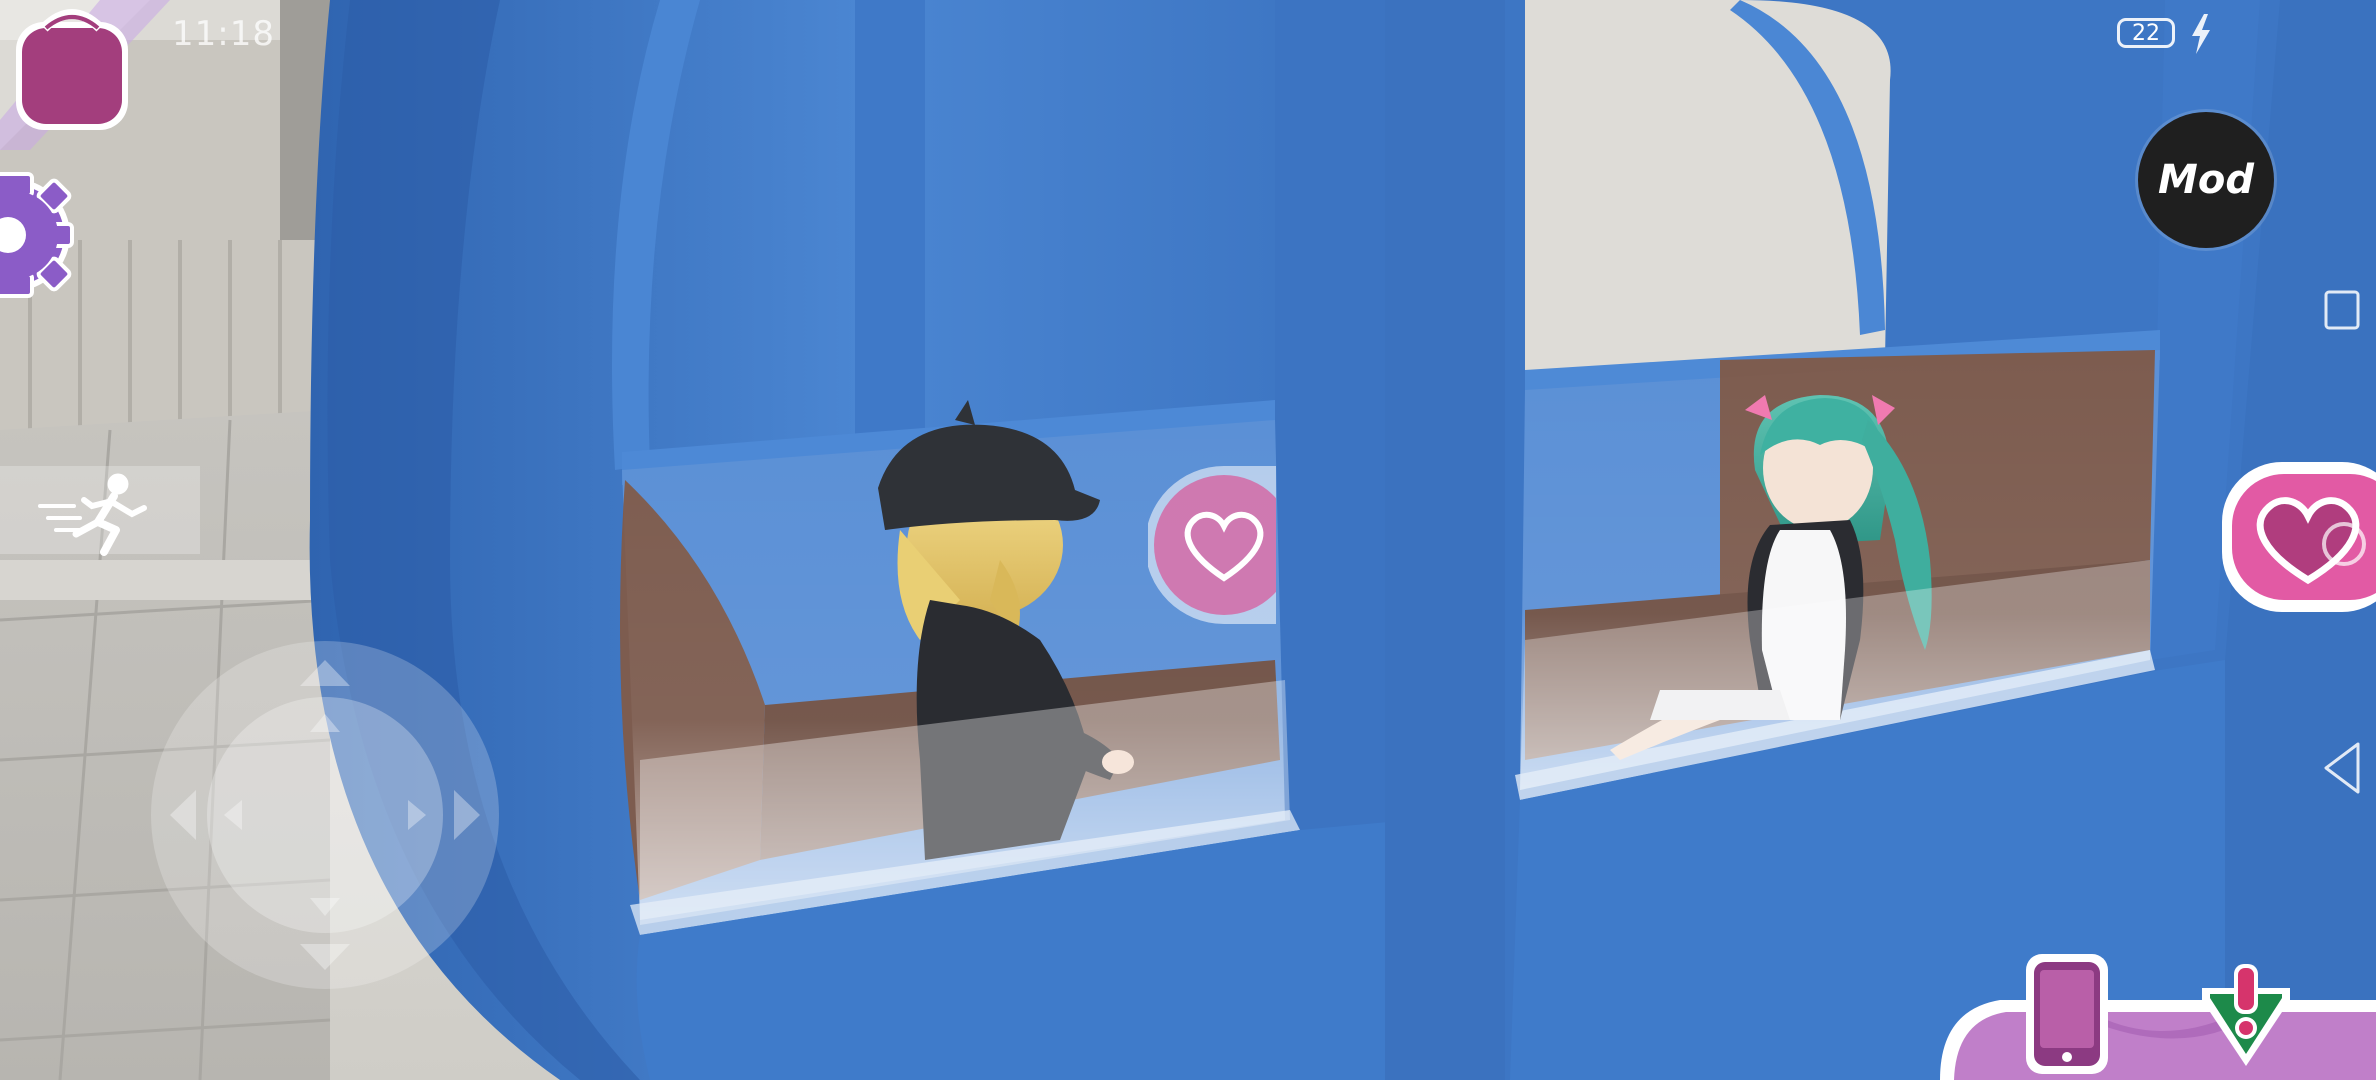 This screenshot has height=1080, width=2376. Describe the element at coordinates (37, 235) in the screenshot. I see `gear-icon` at that location.